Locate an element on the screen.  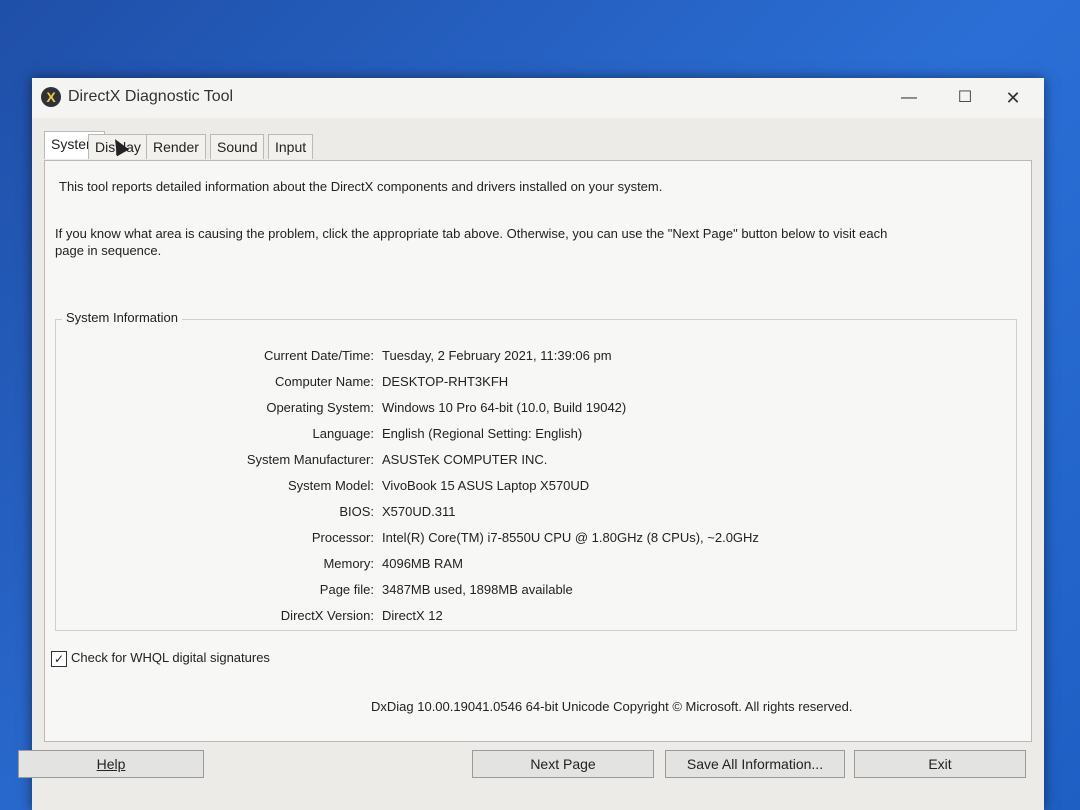
info-value: 3487MB used, 1898MB available is located at coordinates (477, 589).